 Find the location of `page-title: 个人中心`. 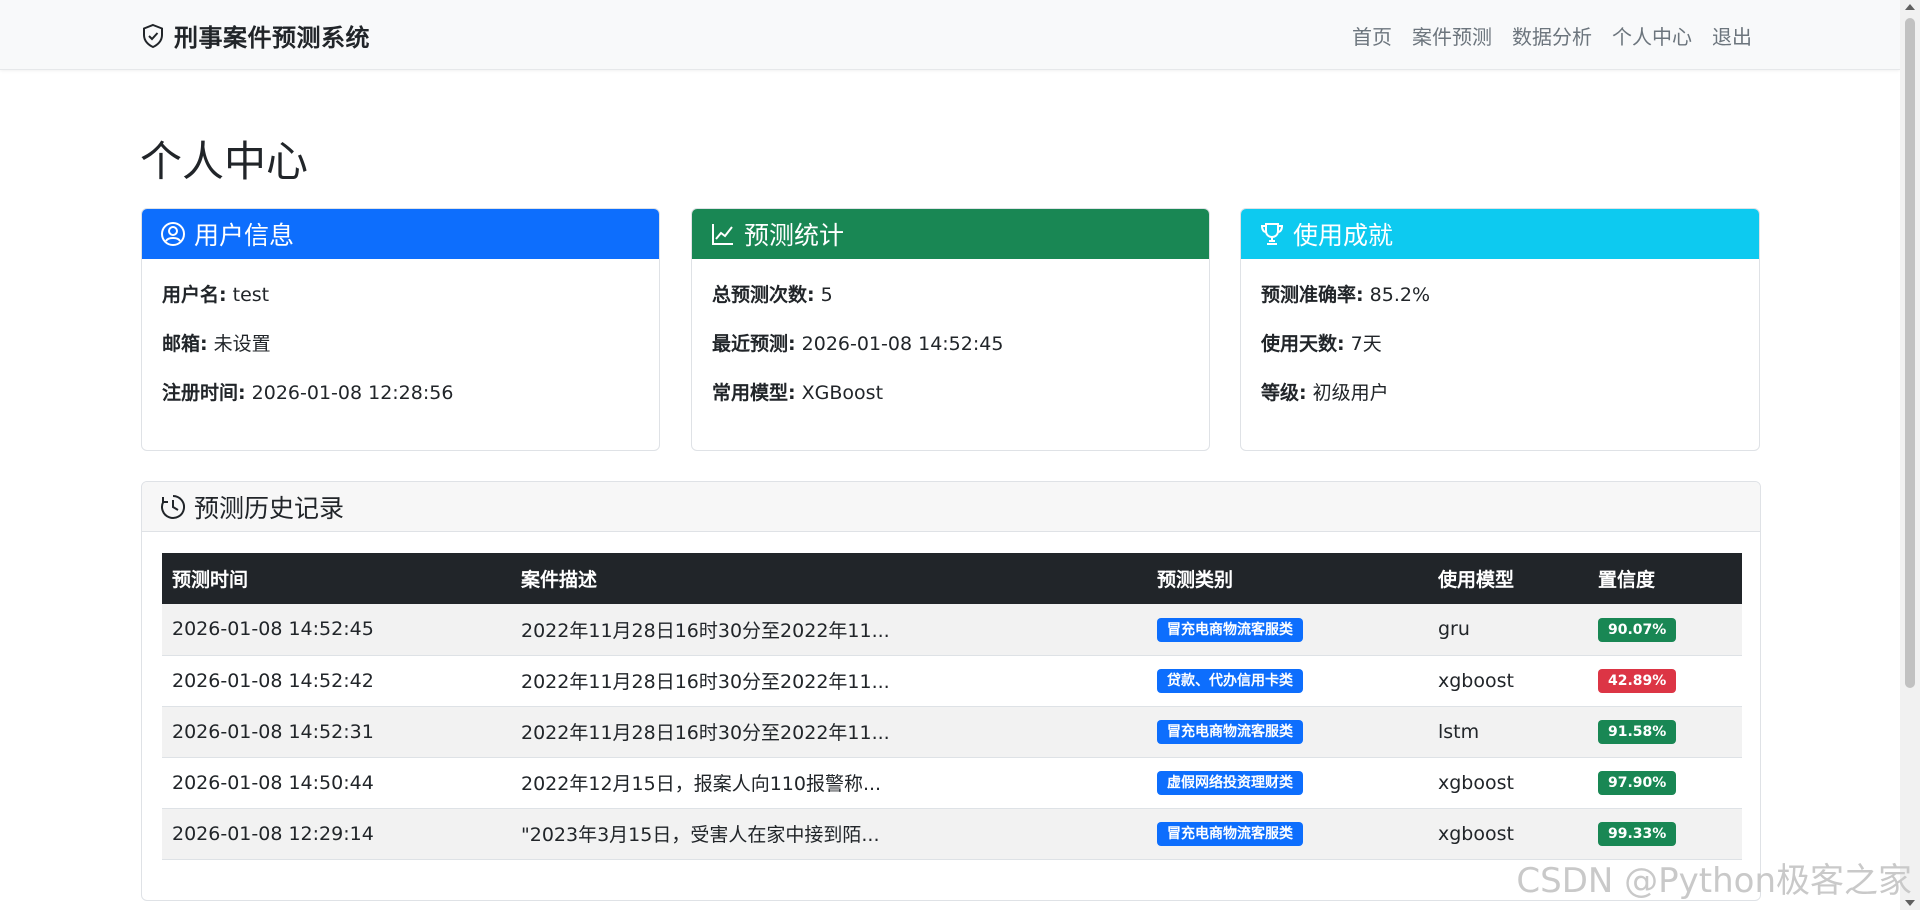

page-title: 个人中心 is located at coordinates (224, 161).